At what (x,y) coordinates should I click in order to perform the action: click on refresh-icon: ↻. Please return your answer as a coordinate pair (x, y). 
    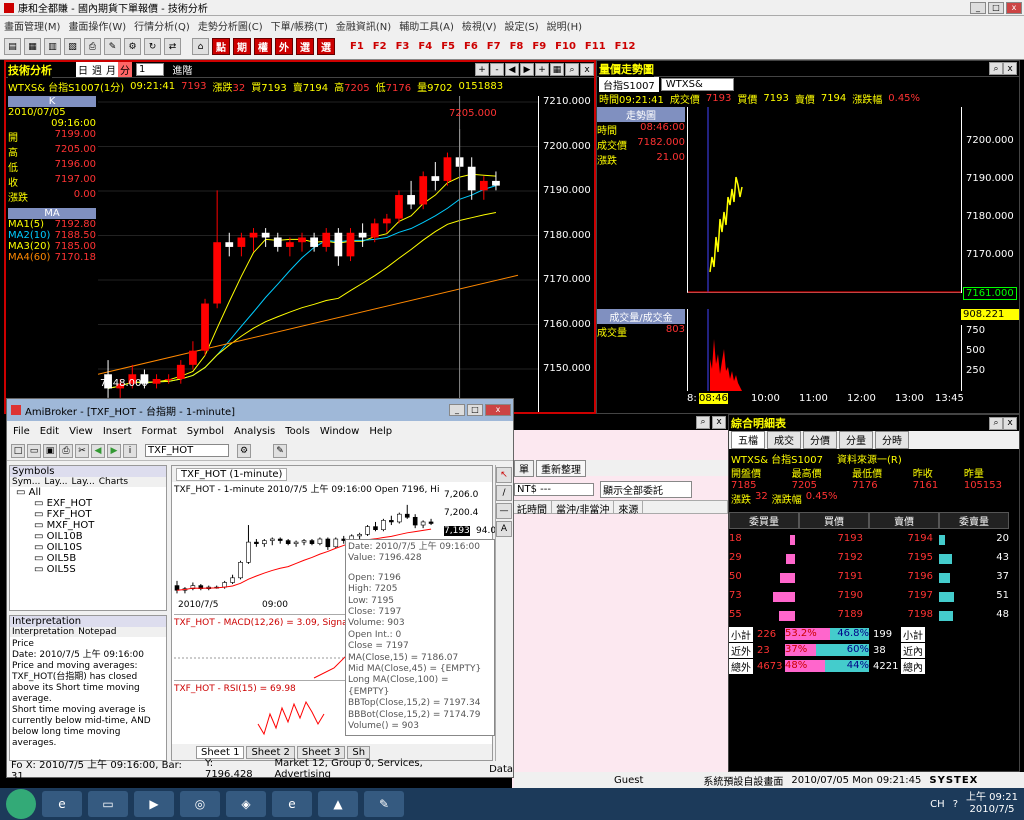
    Looking at the image, I should click on (152, 46).